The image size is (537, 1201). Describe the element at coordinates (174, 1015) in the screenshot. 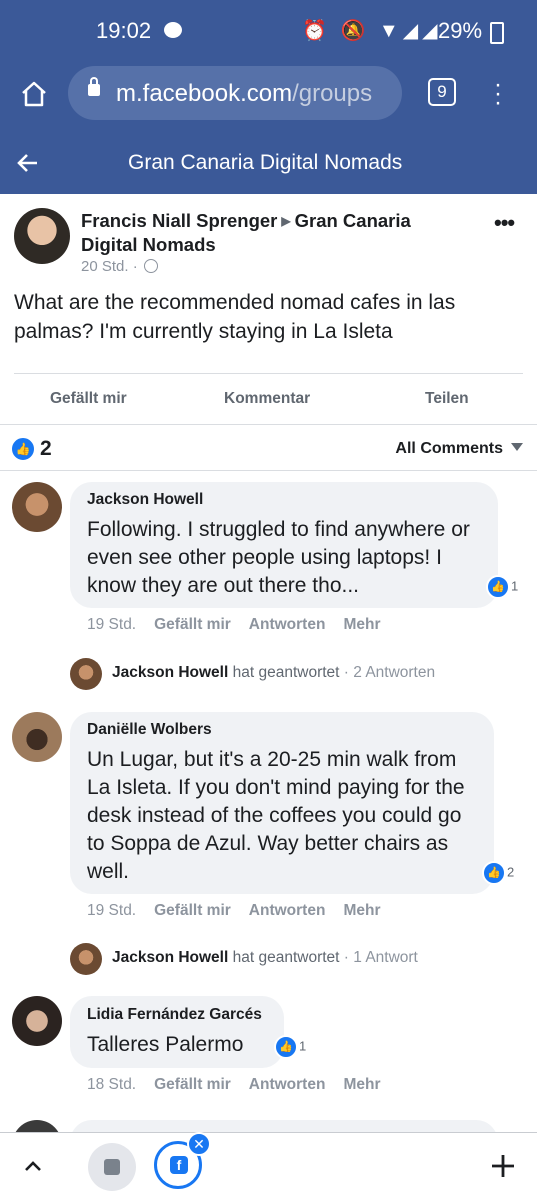

I see `commenter-name: Lidia Fernández Garcés` at that location.